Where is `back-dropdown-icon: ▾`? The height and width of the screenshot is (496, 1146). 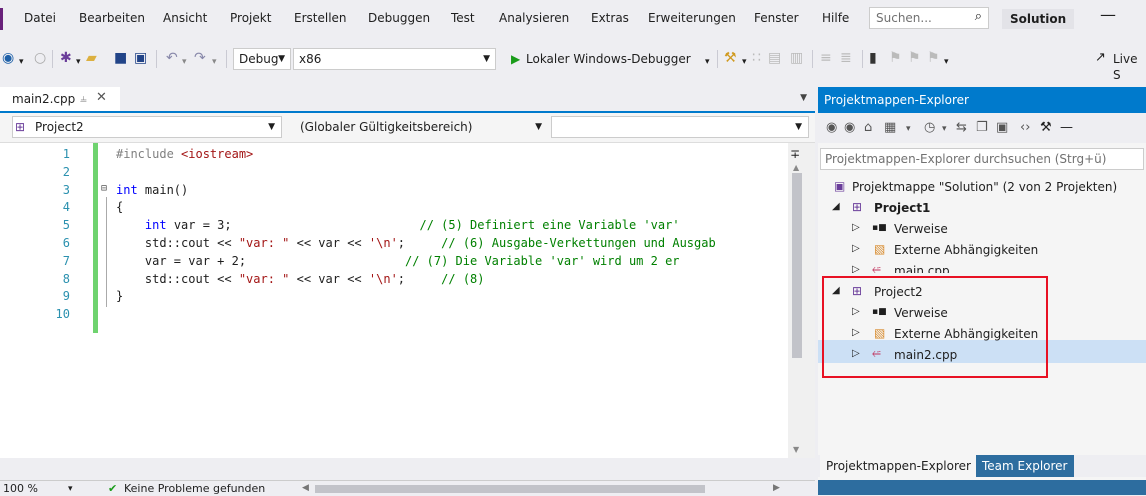 back-dropdown-icon: ▾ is located at coordinates (21, 62).